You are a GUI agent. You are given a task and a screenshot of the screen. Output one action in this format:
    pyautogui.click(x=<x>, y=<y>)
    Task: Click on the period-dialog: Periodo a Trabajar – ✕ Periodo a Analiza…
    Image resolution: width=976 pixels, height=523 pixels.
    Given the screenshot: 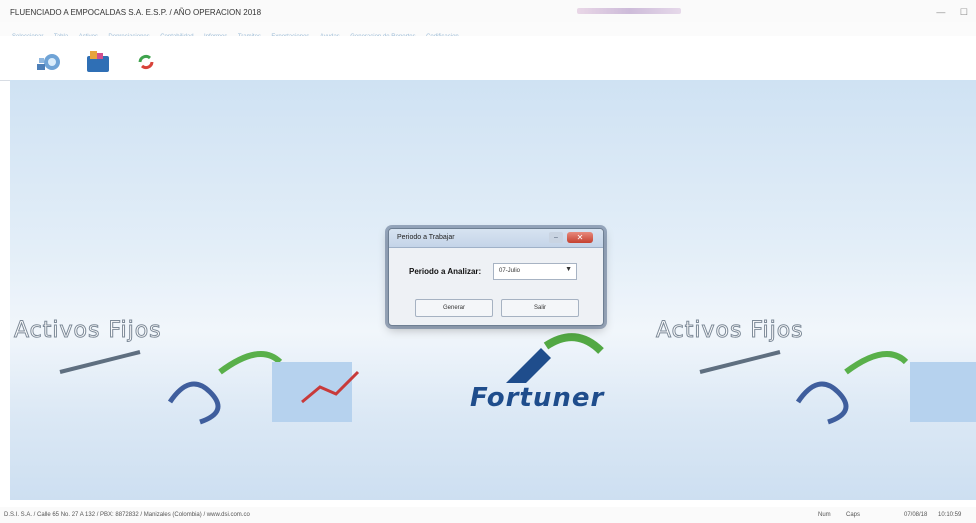 What is the action you would take?
    pyautogui.click(x=496, y=277)
    